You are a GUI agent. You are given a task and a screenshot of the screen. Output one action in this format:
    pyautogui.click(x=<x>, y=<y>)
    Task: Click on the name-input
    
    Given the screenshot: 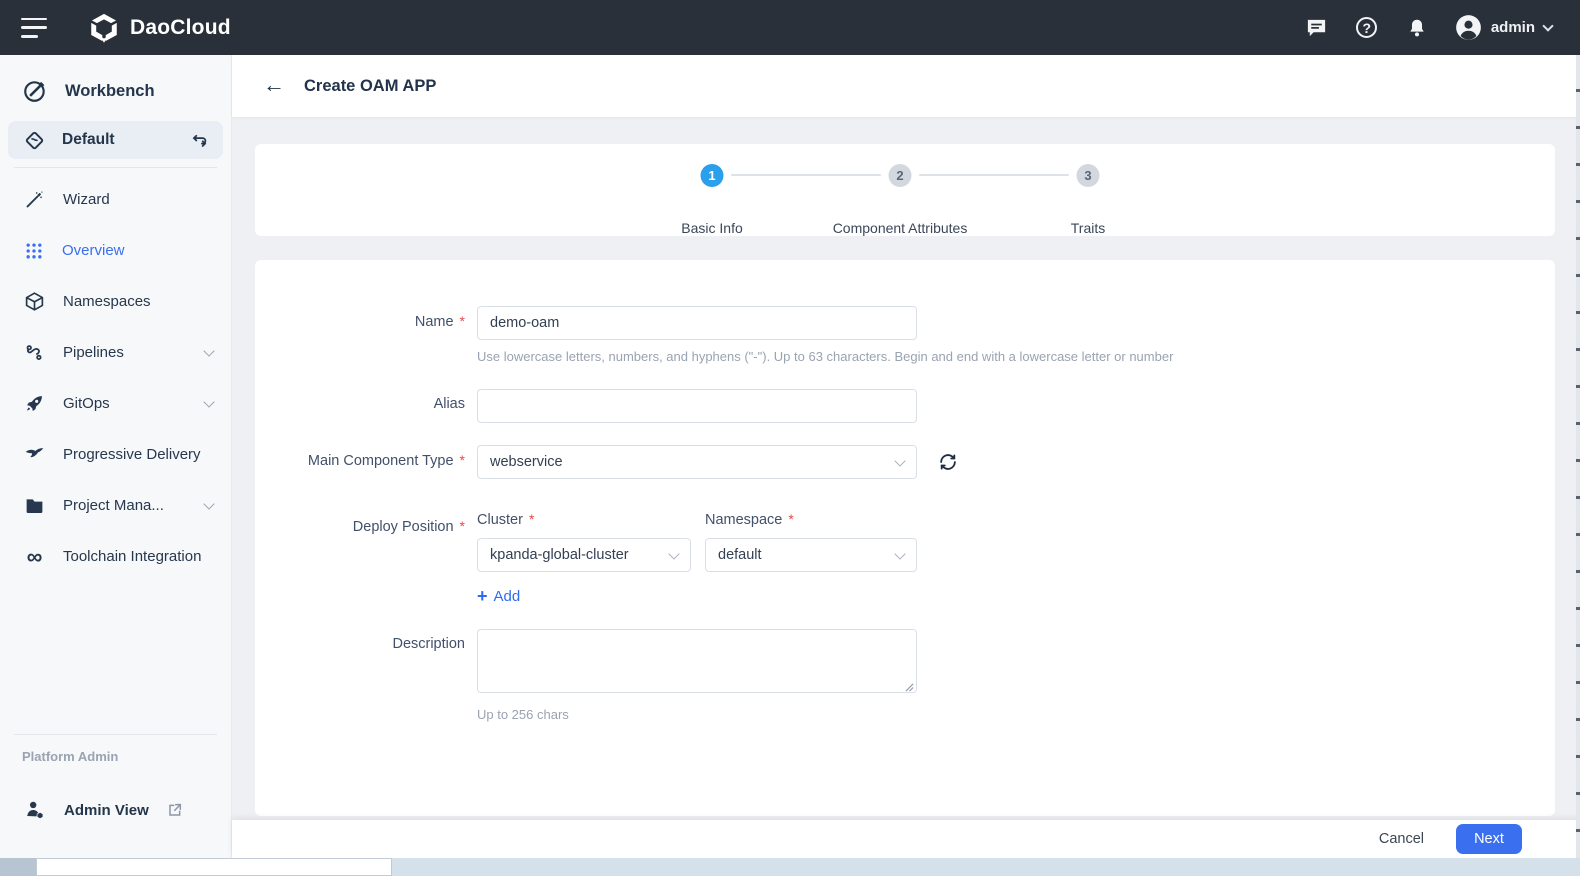 What is the action you would take?
    pyautogui.click(x=697, y=323)
    